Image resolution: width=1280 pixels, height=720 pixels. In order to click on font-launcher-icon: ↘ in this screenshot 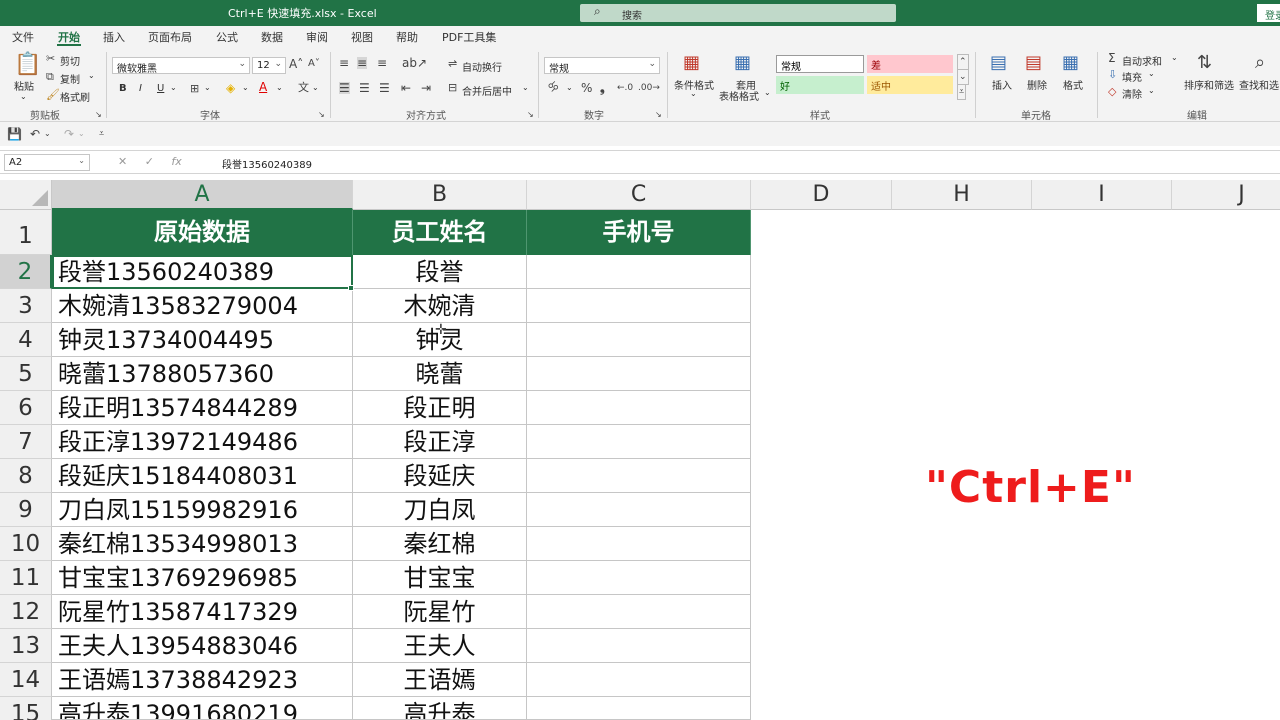, I will do `click(321, 115)`.